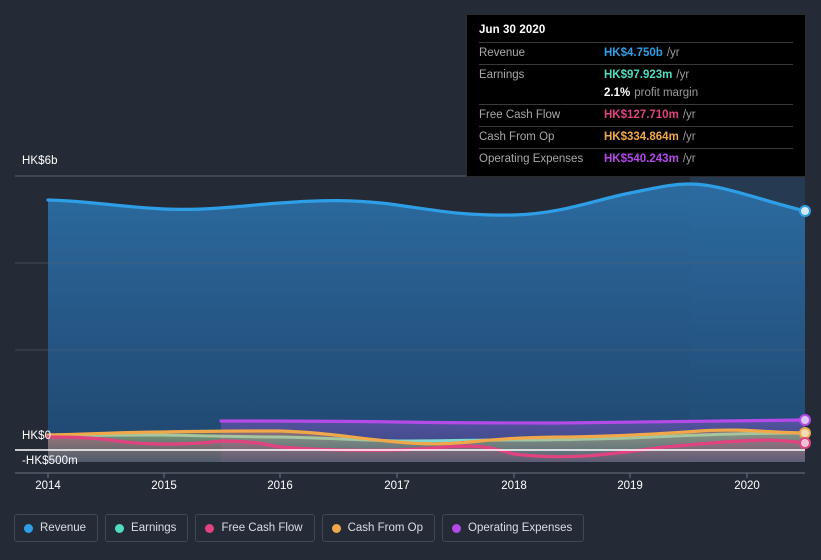 The height and width of the screenshot is (560, 821). What do you see at coordinates (120, 528) in the screenshot?
I see `earnings-color-dot-icon` at bounding box center [120, 528].